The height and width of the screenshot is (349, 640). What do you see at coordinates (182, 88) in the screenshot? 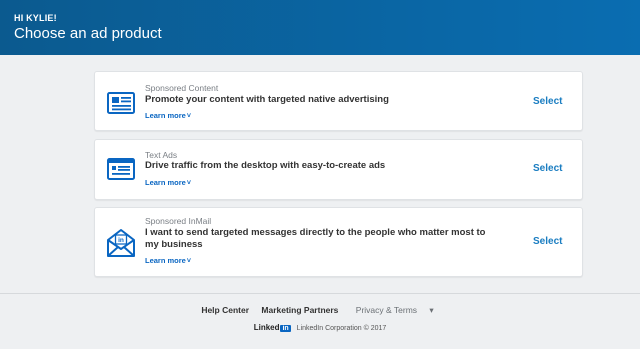
I see `card-kind-label: Sponsored Content` at bounding box center [182, 88].